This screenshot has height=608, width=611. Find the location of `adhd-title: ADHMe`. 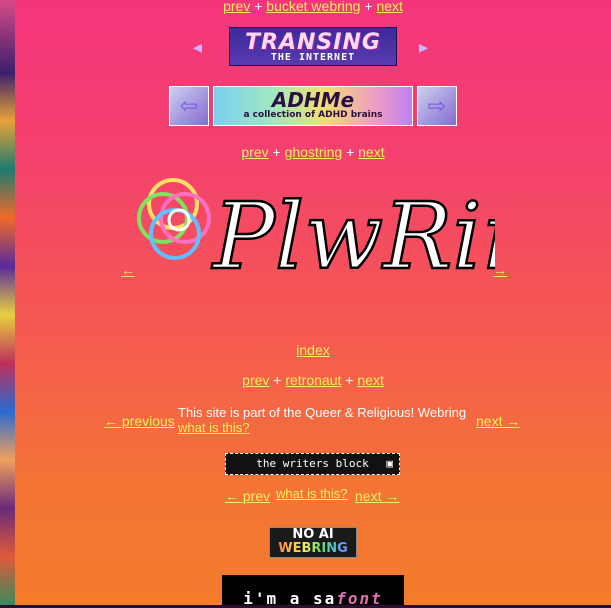

adhd-title: ADHMe is located at coordinates (313, 100).